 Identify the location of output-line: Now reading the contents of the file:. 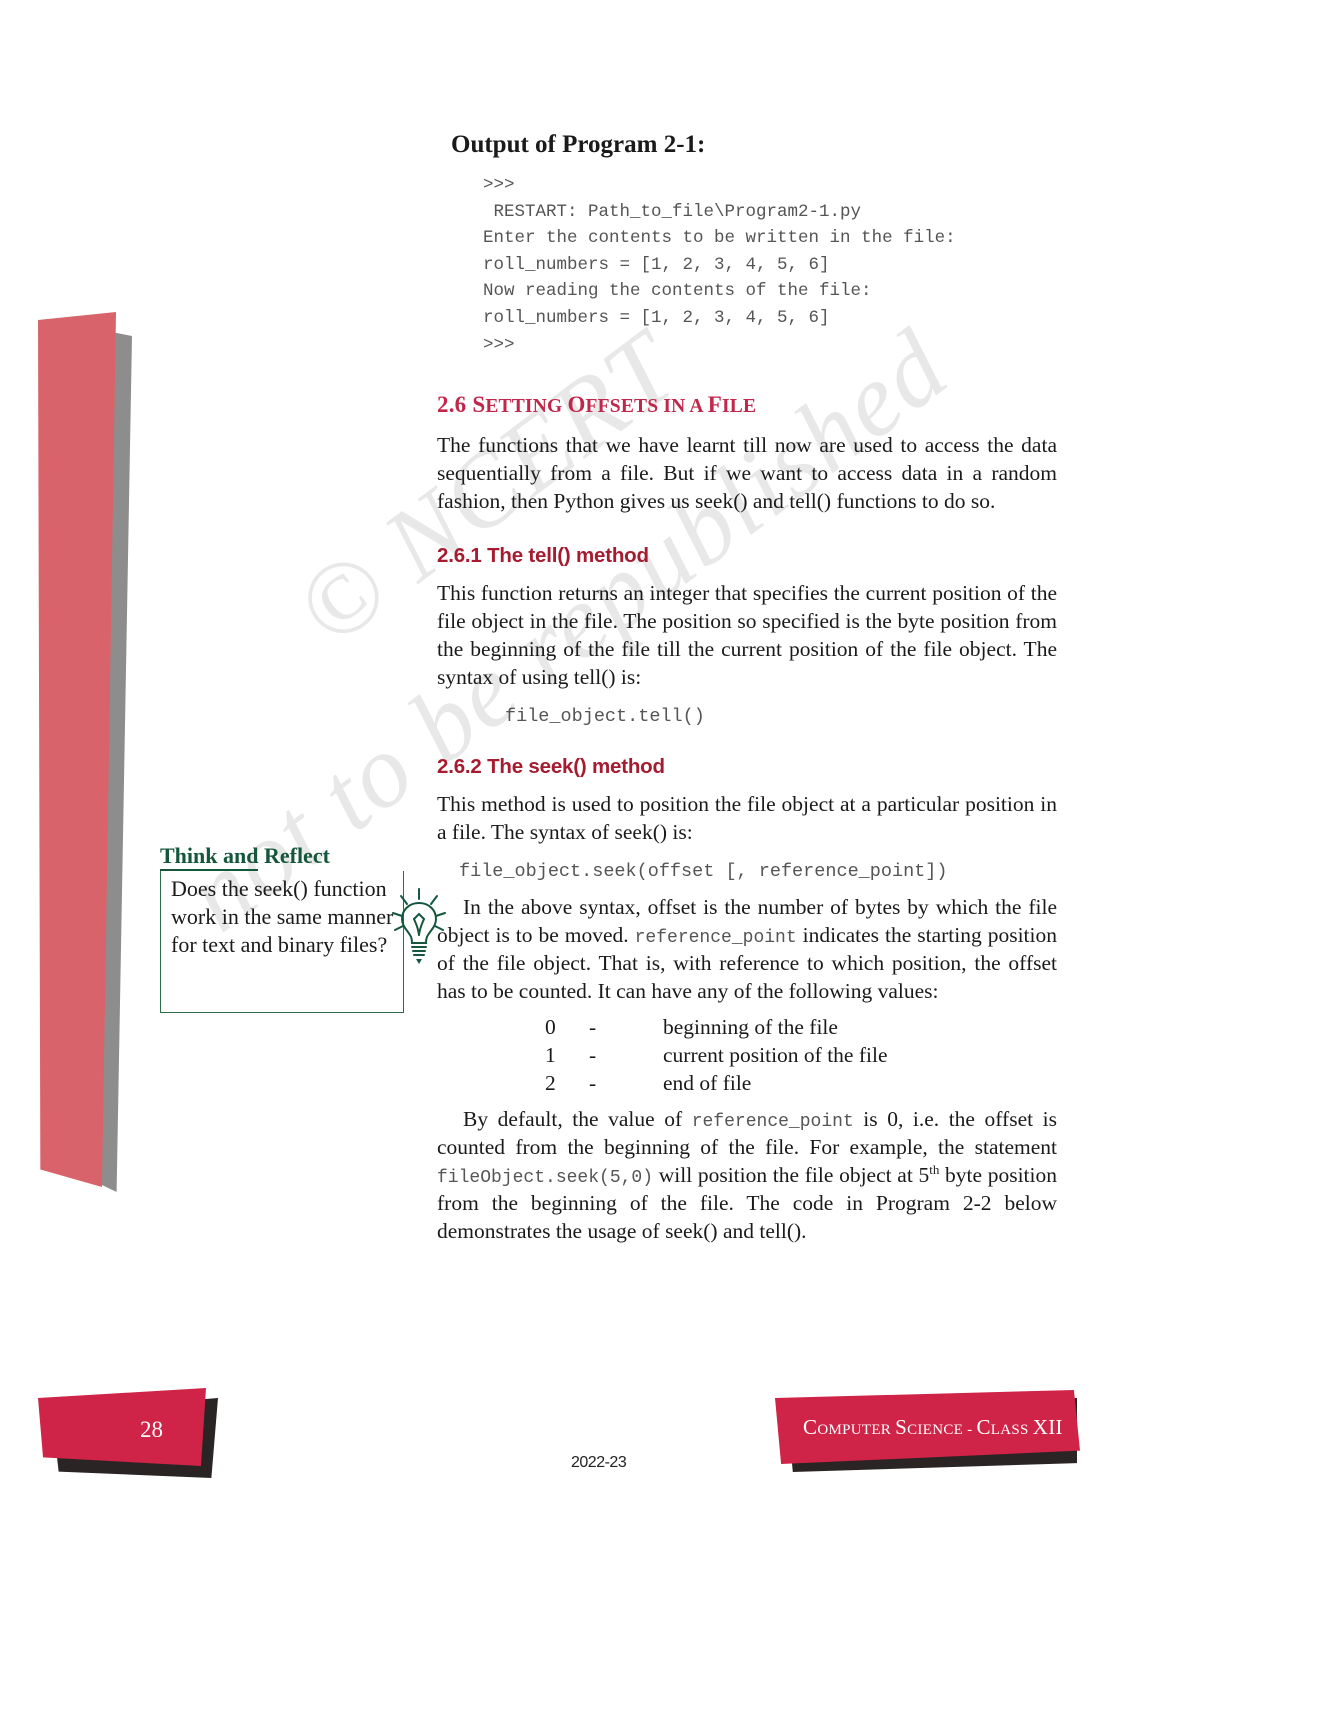
(677, 291).